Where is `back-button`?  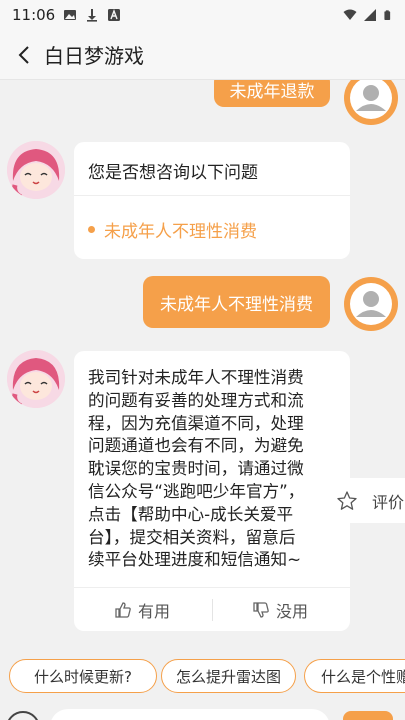
back-button is located at coordinates (24, 55).